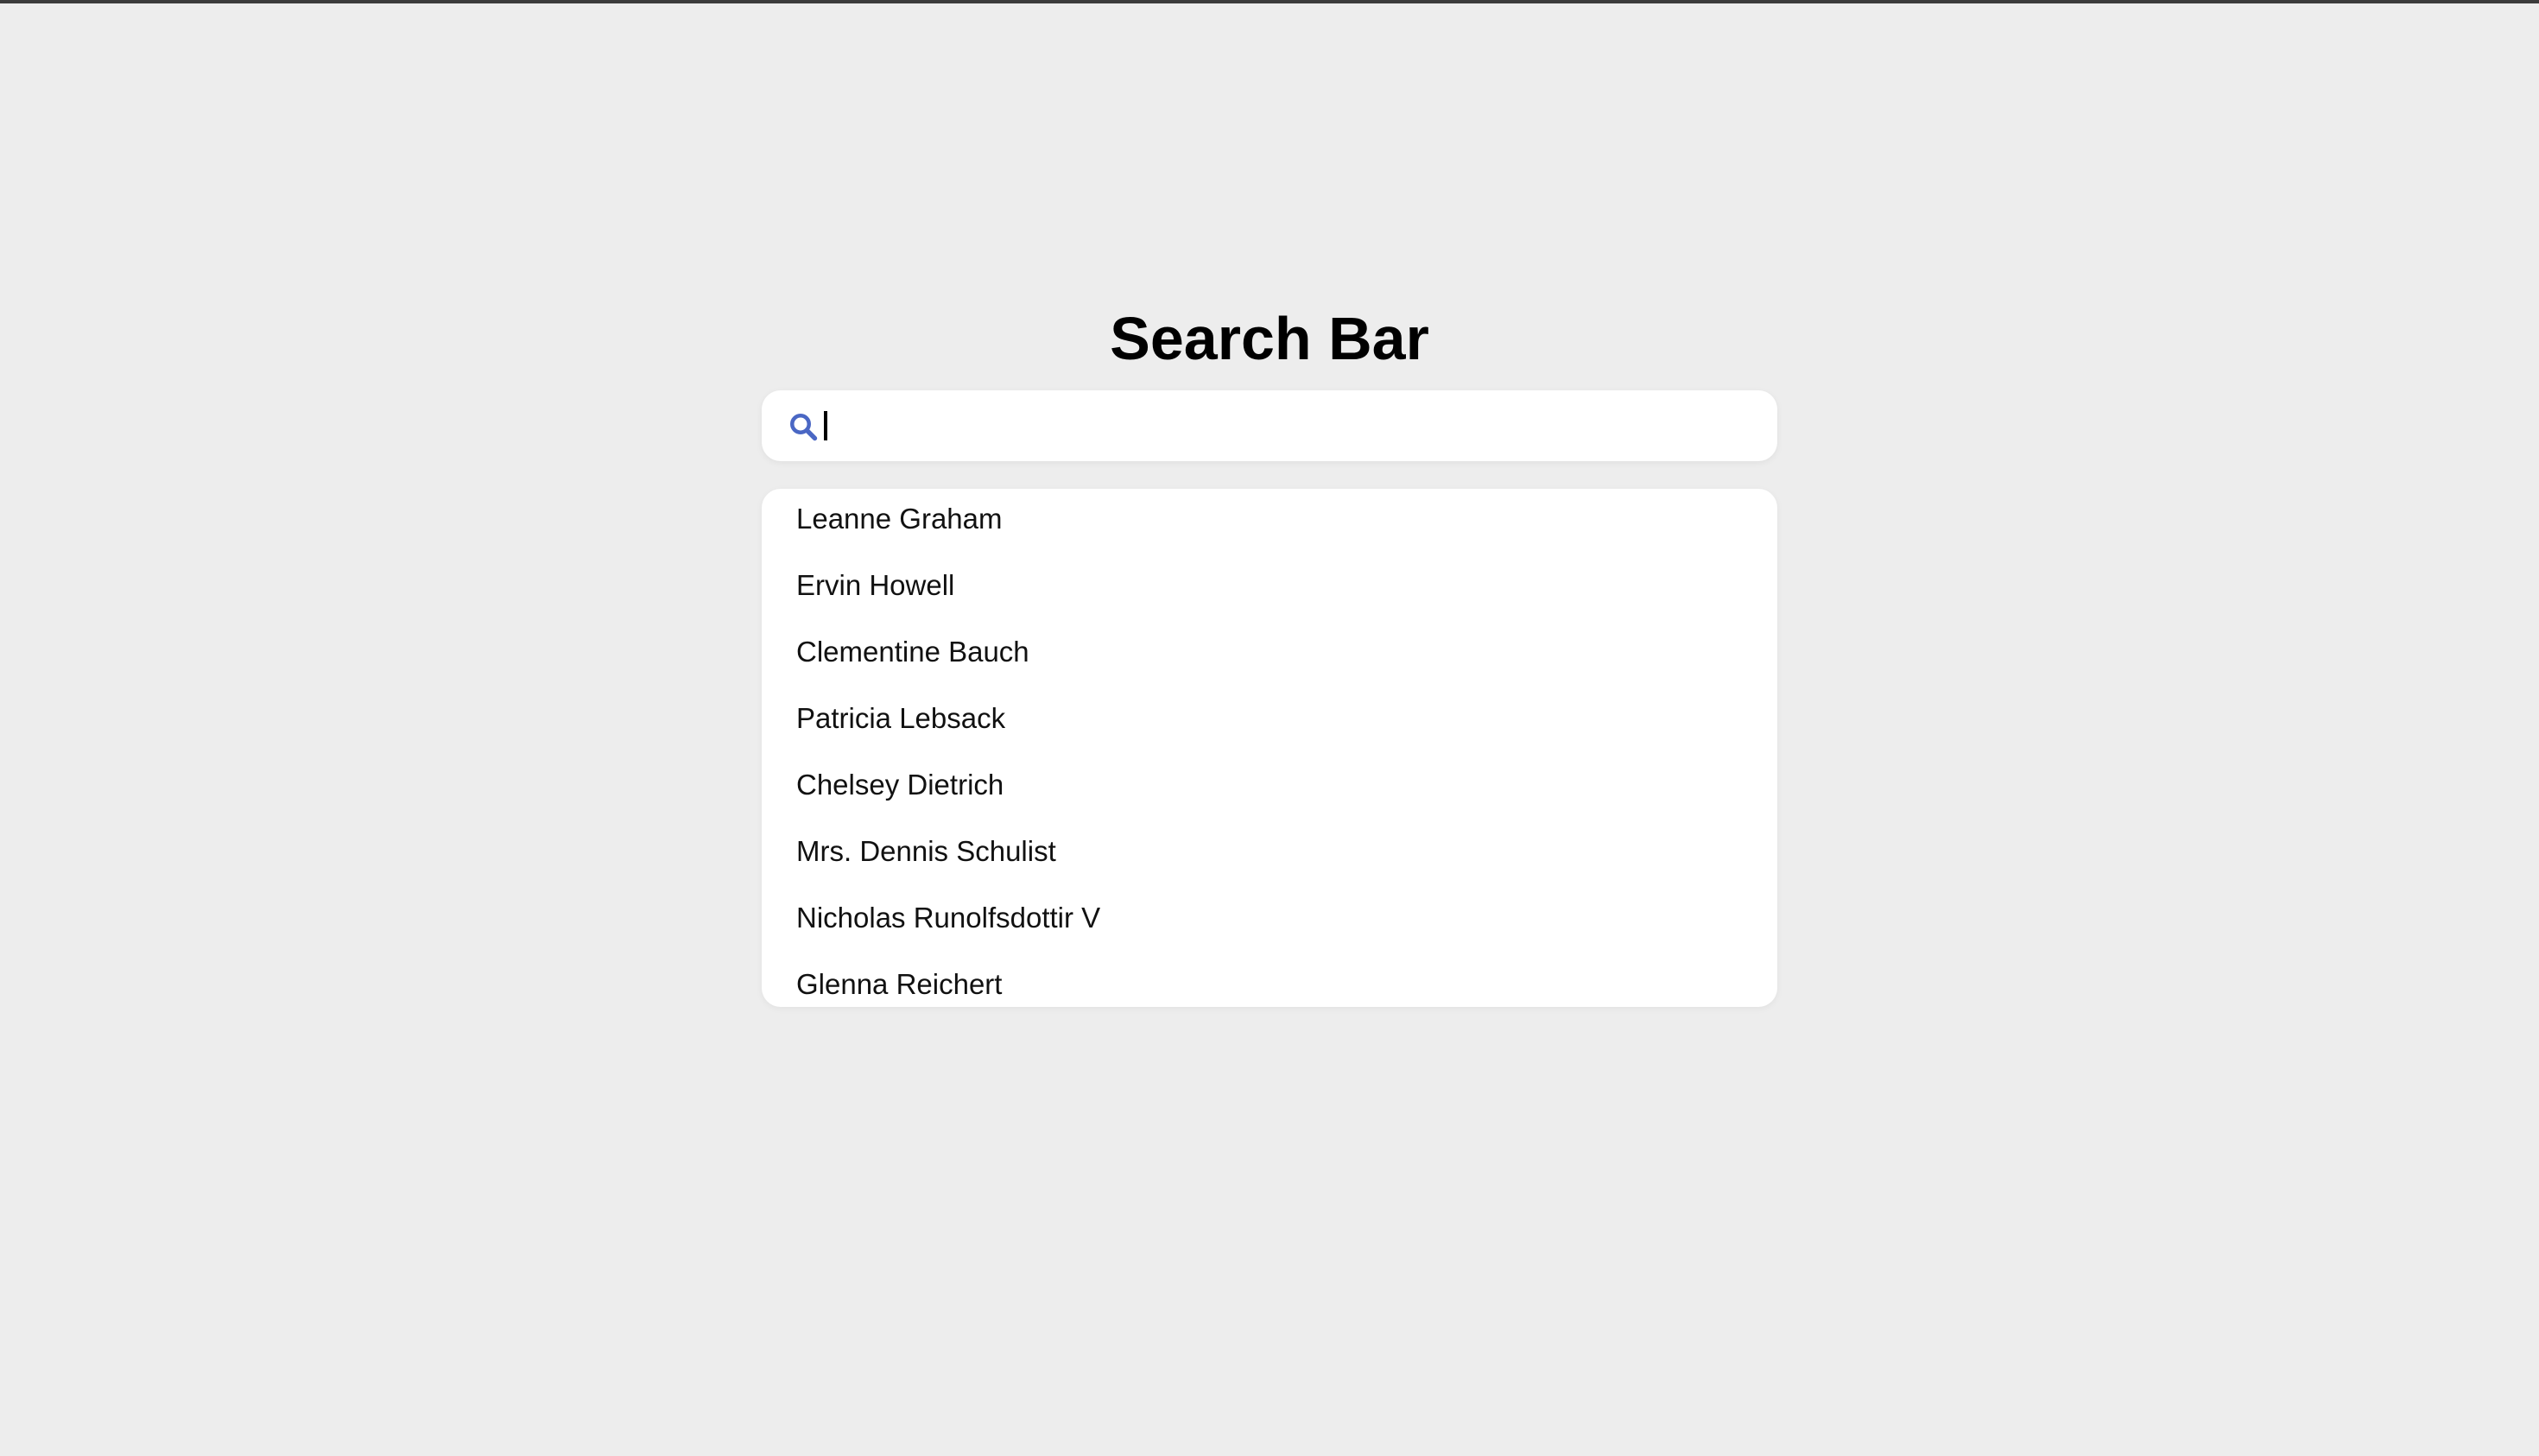 This screenshot has height=1456, width=2539. What do you see at coordinates (804, 428) in the screenshot?
I see `search-icon` at bounding box center [804, 428].